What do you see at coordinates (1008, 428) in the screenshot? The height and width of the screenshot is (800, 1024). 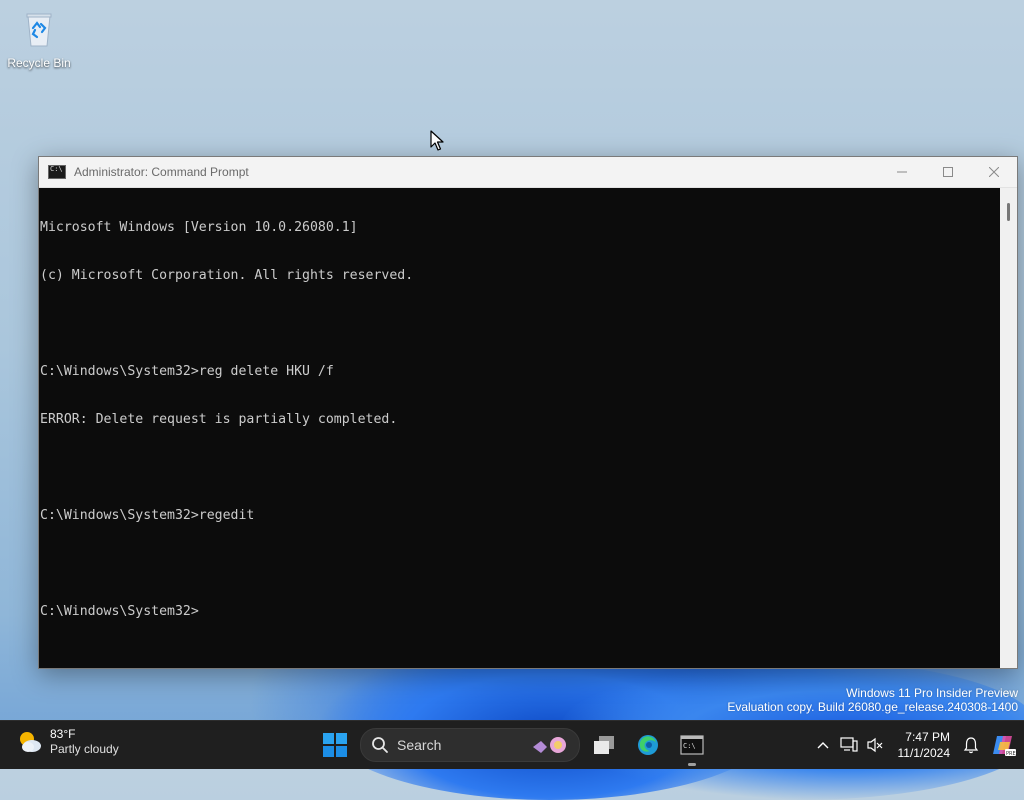 I see `vertical-scrollbar` at bounding box center [1008, 428].